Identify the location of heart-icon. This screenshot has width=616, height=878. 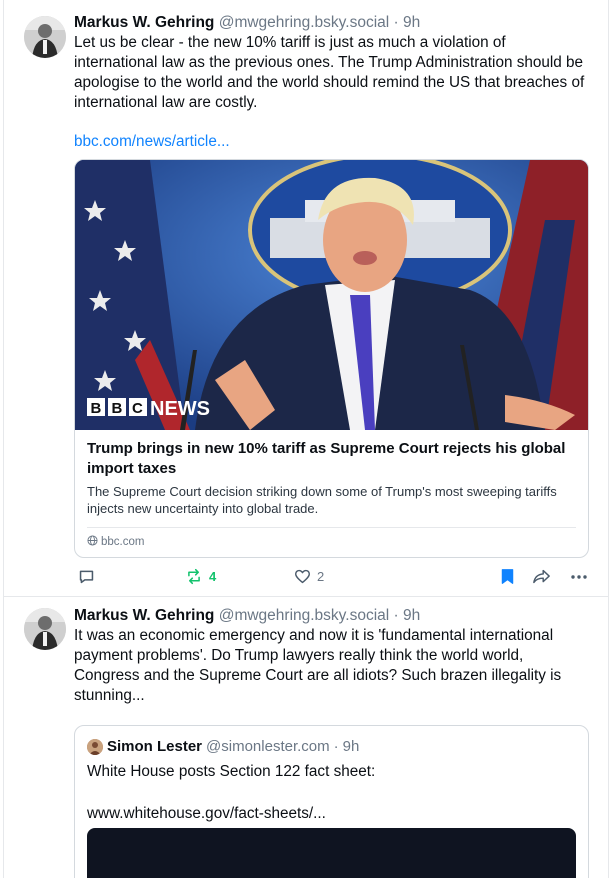
(302, 576).